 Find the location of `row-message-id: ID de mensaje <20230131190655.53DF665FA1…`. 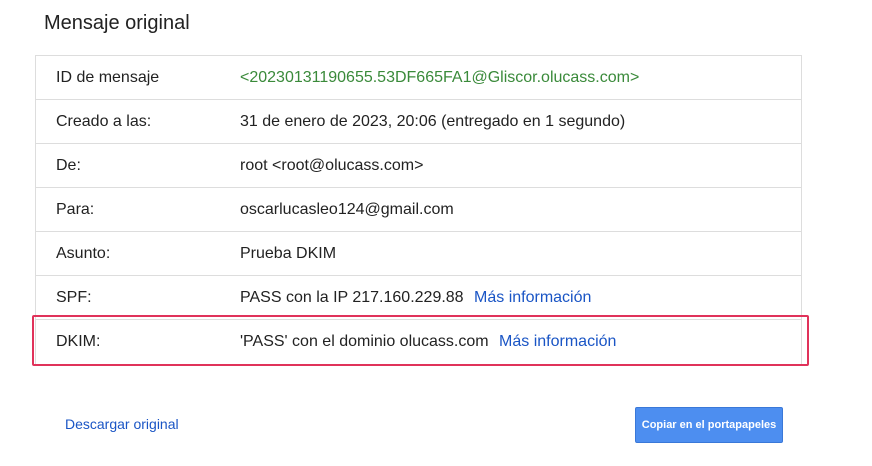

row-message-id: ID de mensaje <20230131190655.53DF665FA1… is located at coordinates (418, 78).